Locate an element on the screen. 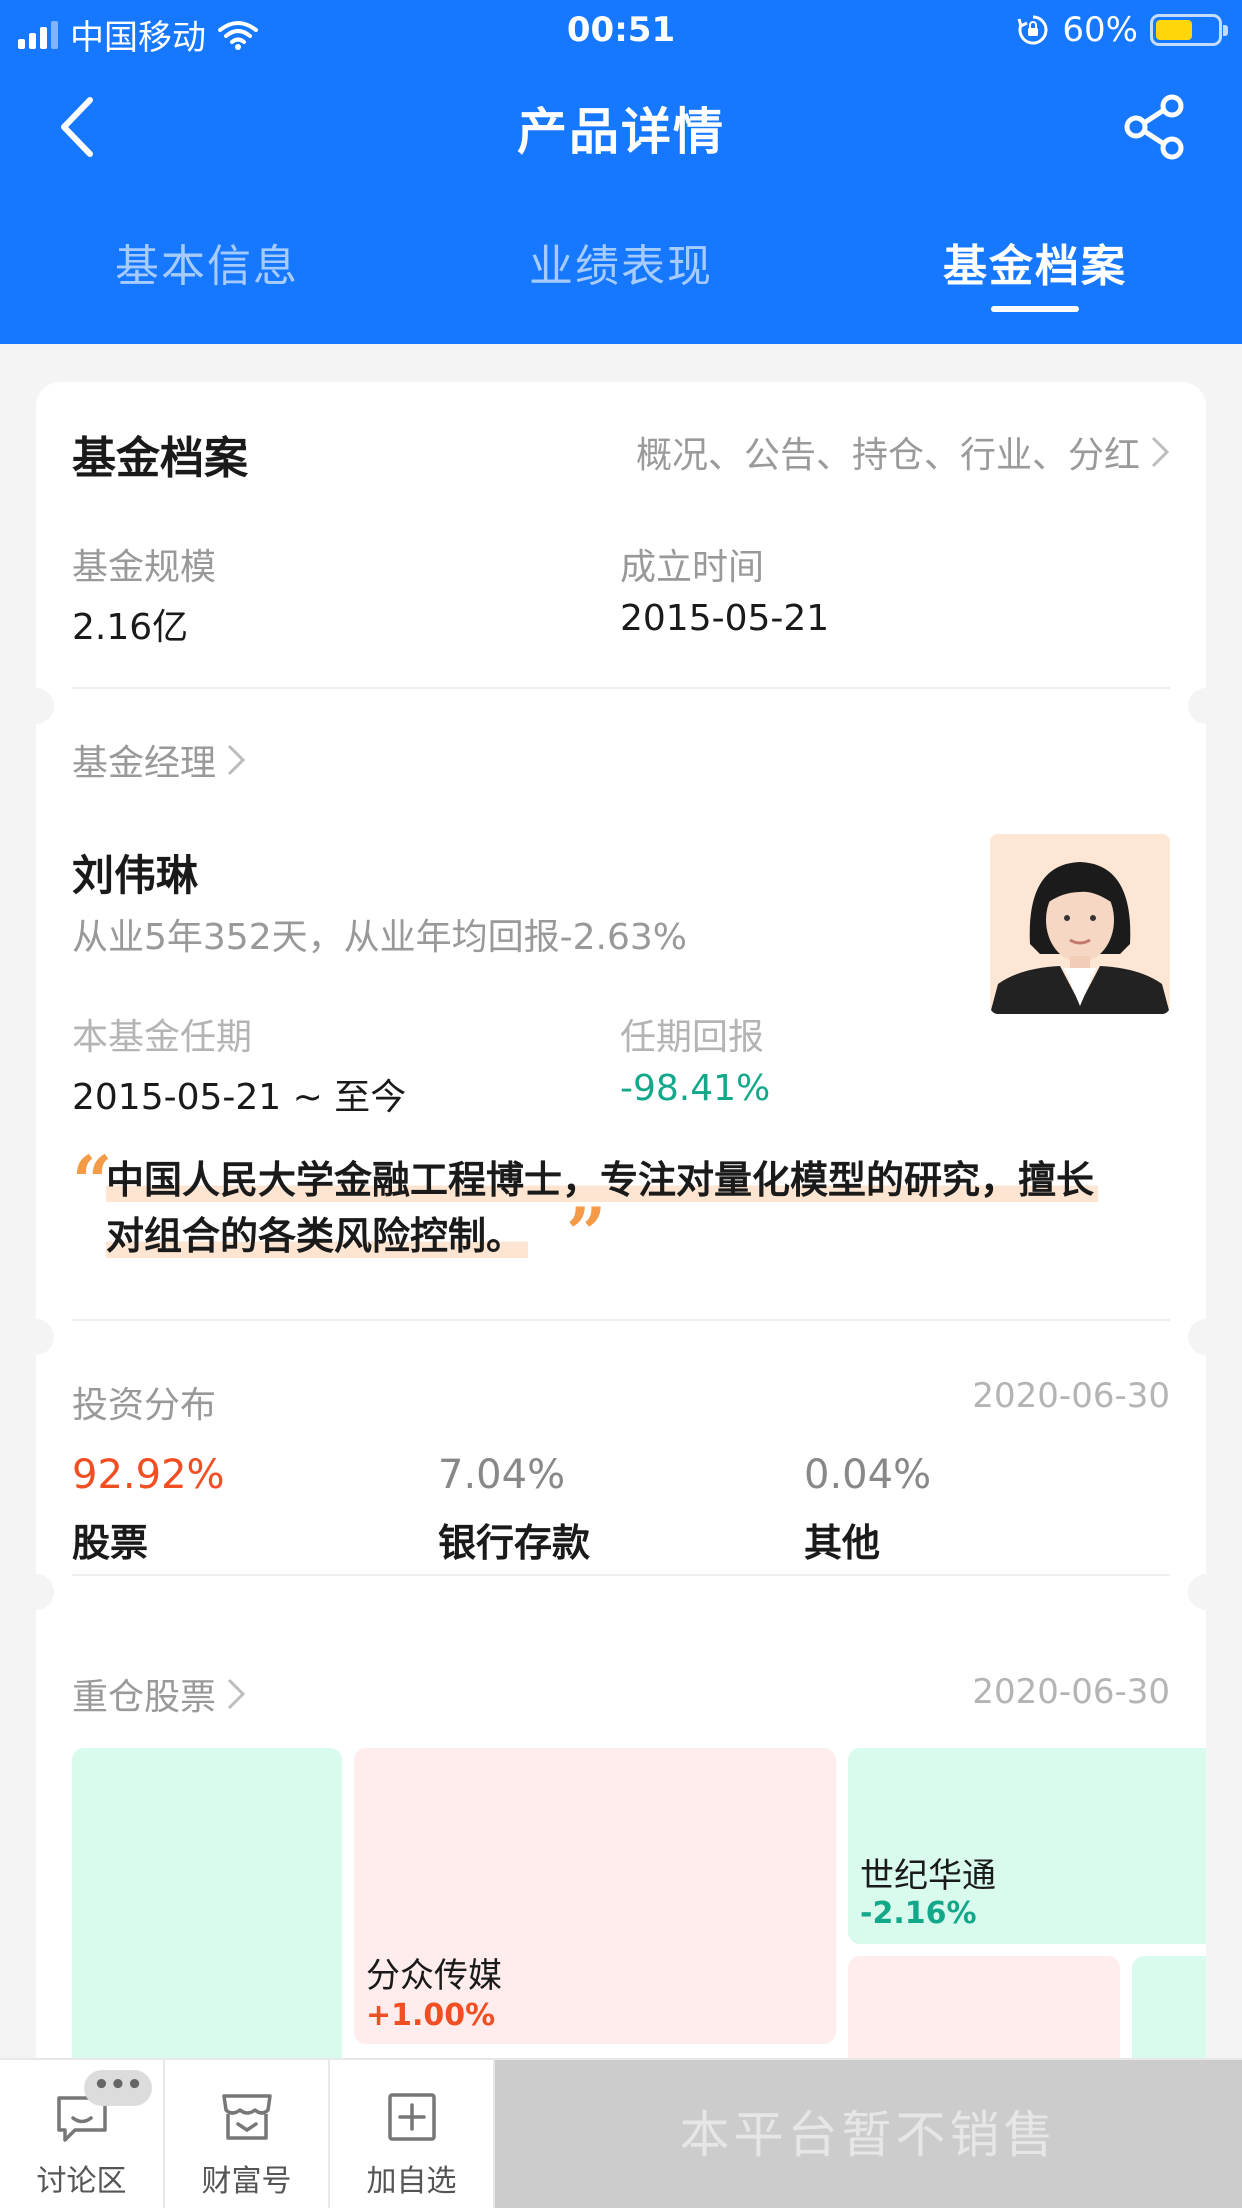 The image size is (1242, 2208). holdings-treemap: 分众传媒 +1.00% 世纪华通 -2.16% is located at coordinates (639, 1915).